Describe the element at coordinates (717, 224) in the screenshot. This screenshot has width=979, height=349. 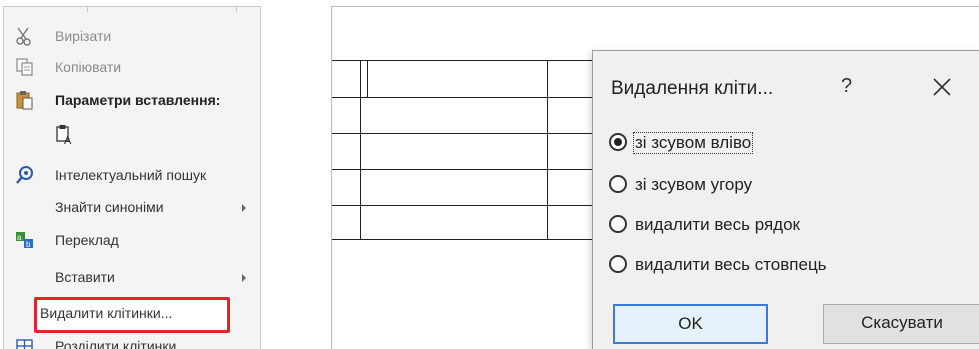
I see `option-label: видалити весь рядок` at that location.